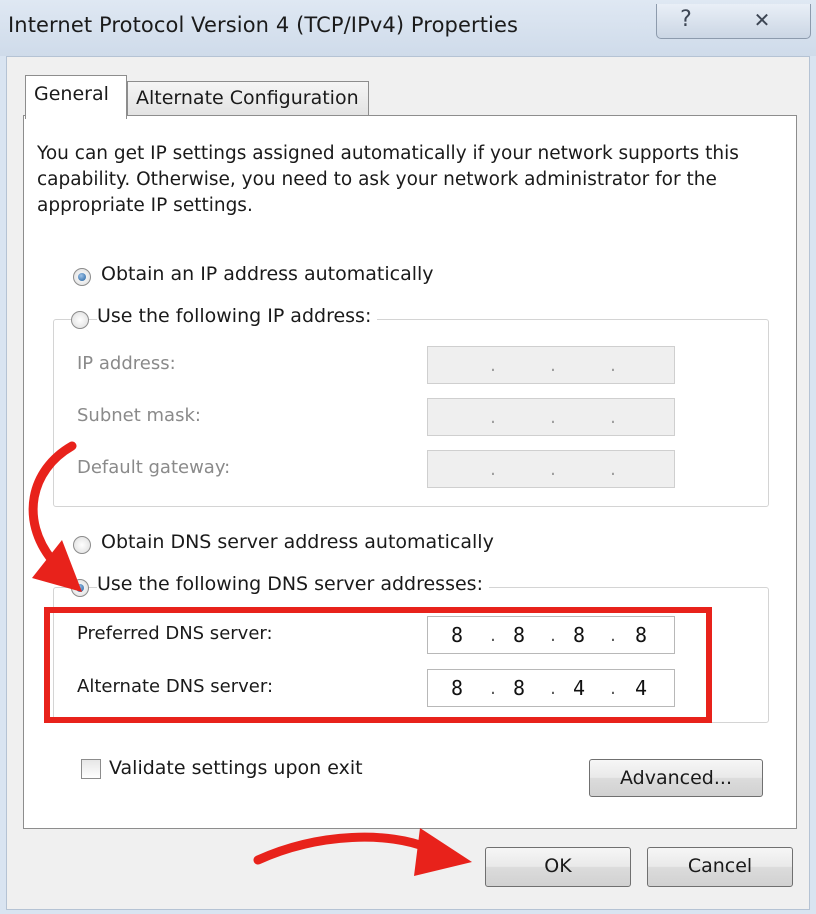  I want to click on tab-general: General, so click(76, 97).